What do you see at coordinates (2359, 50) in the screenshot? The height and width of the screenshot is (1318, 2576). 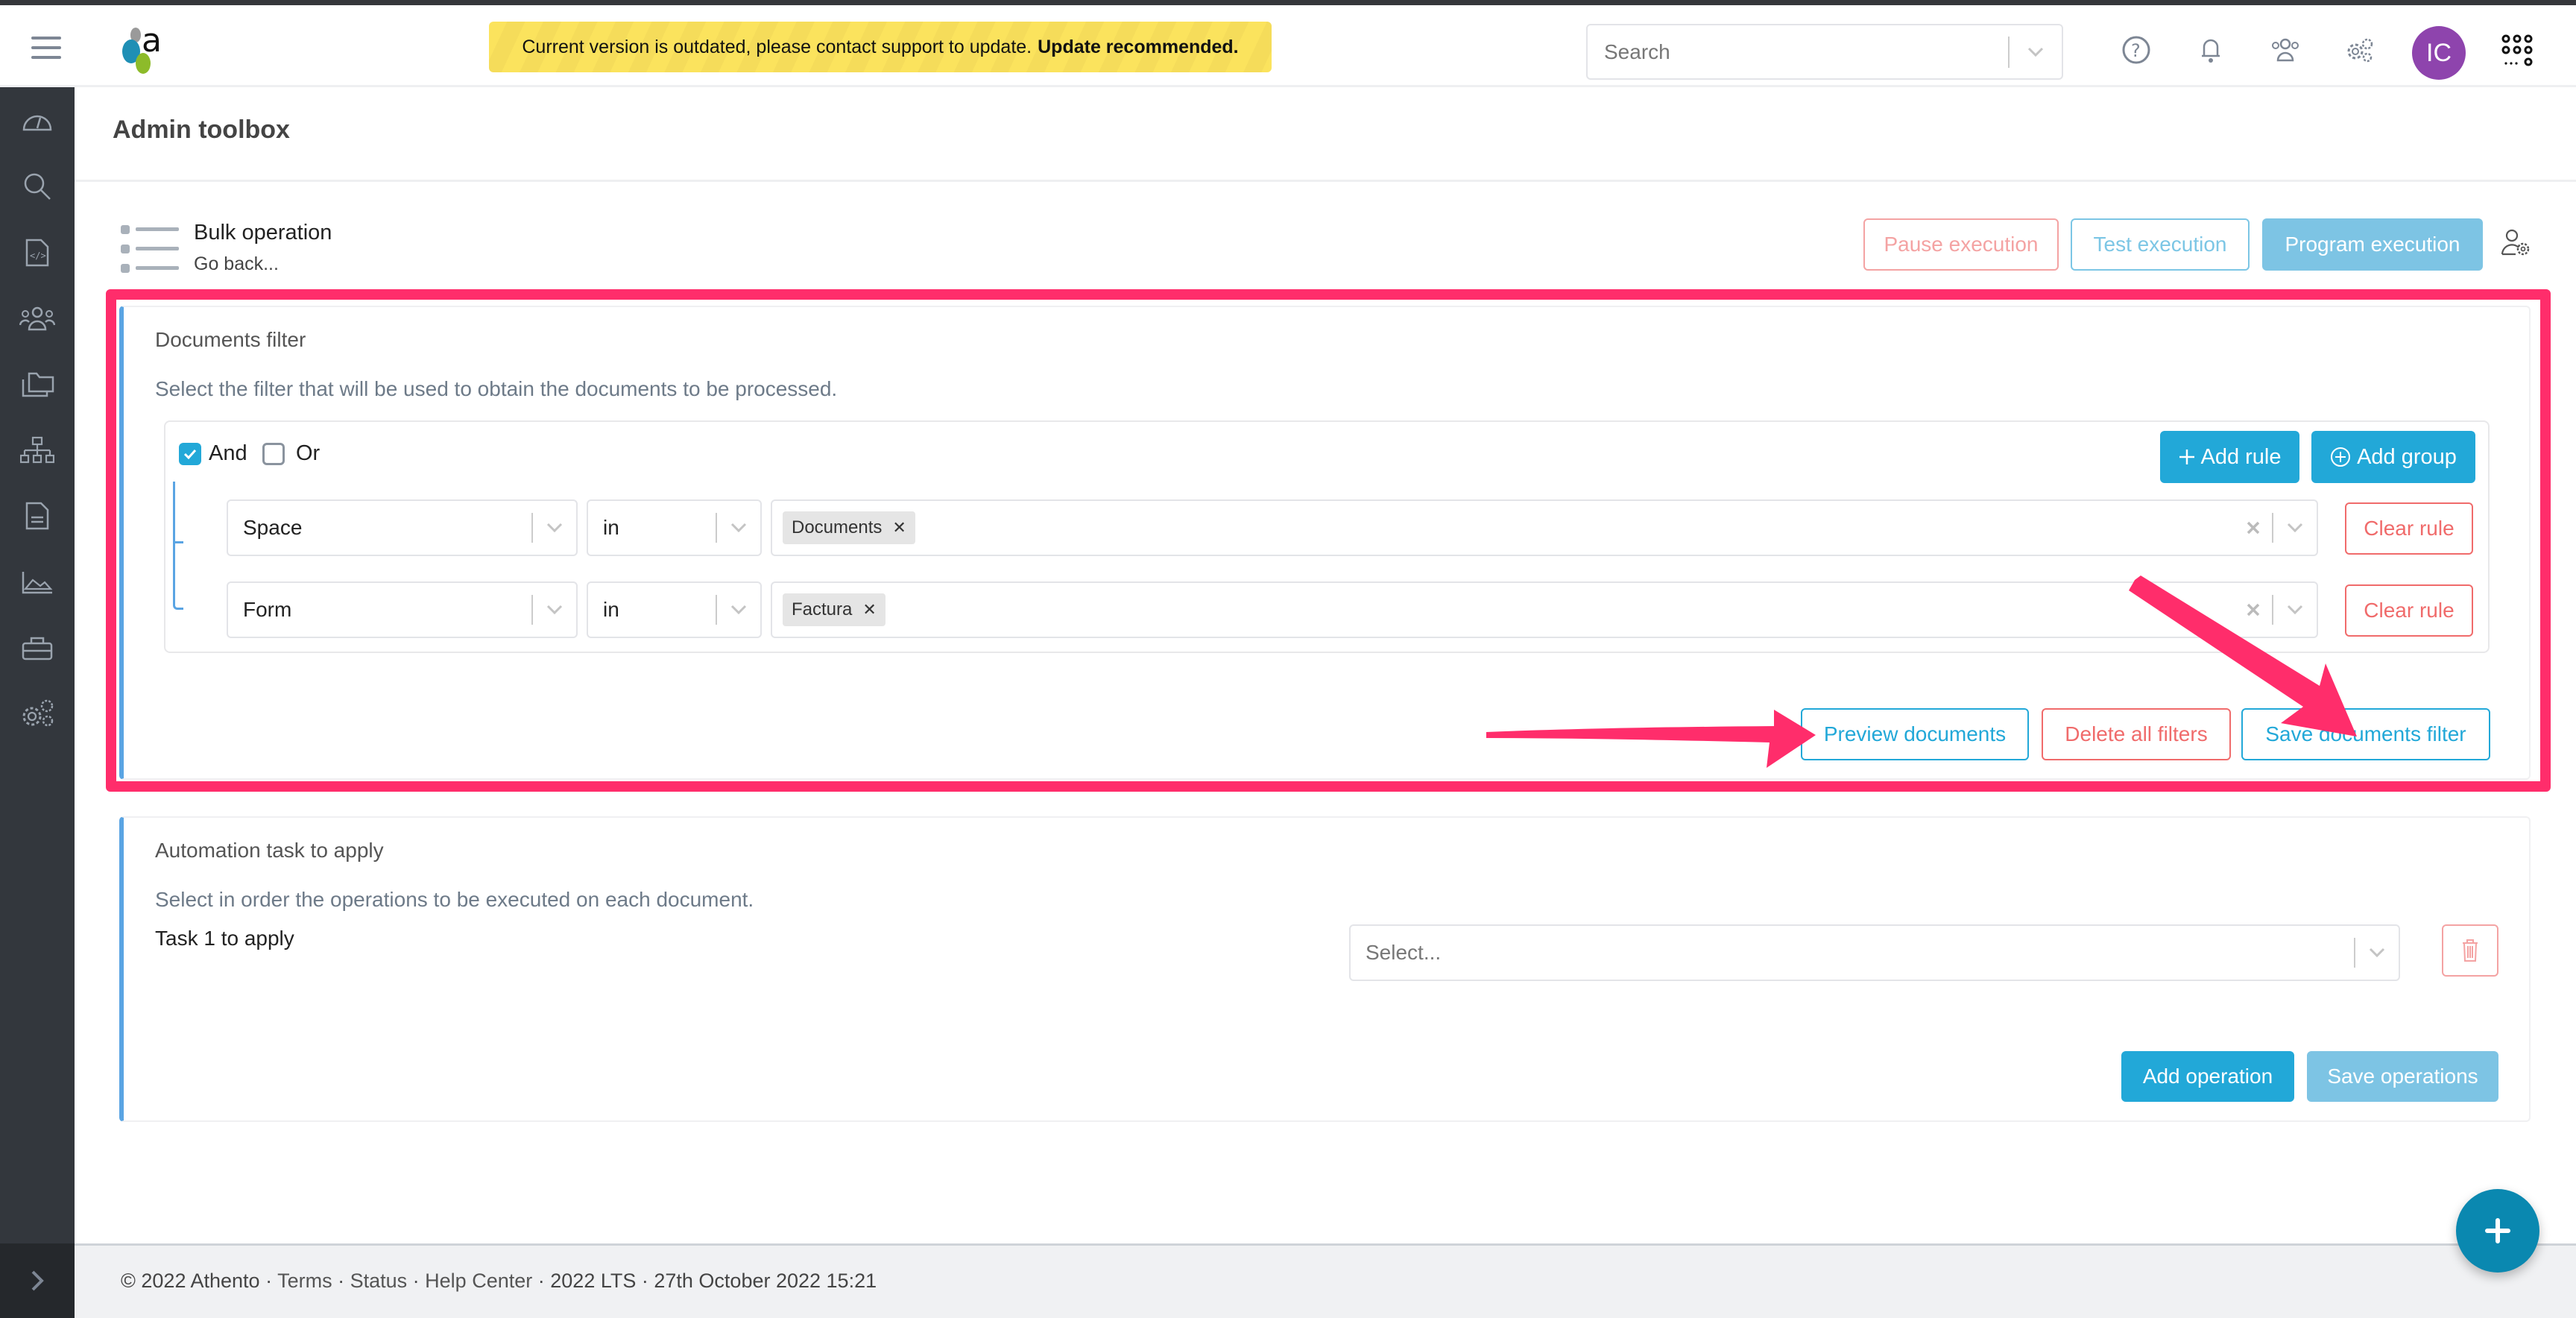 I see `settings-icon` at bounding box center [2359, 50].